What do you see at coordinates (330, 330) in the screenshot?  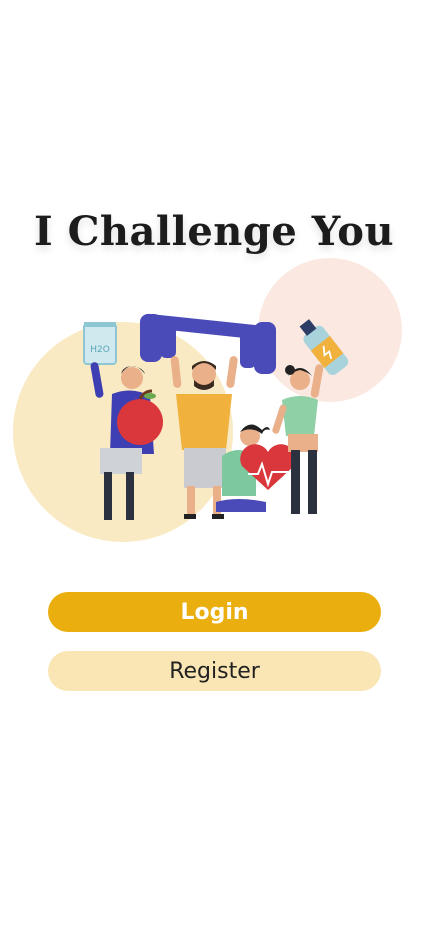 I see `pink-backdrop-circle` at bounding box center [330, 330].